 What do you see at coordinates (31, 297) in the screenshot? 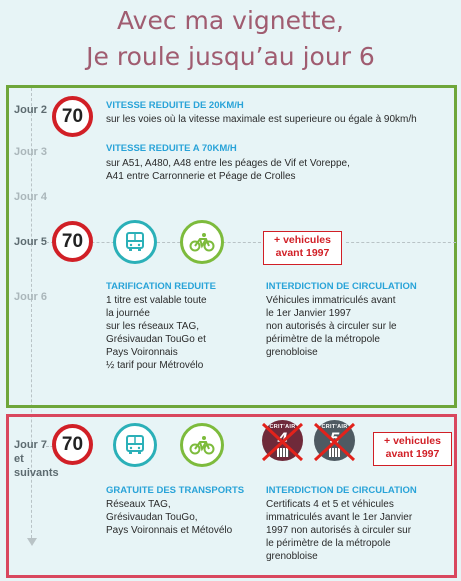
I see `day-label-6: Jour 6` at bounding box center [31, 297].